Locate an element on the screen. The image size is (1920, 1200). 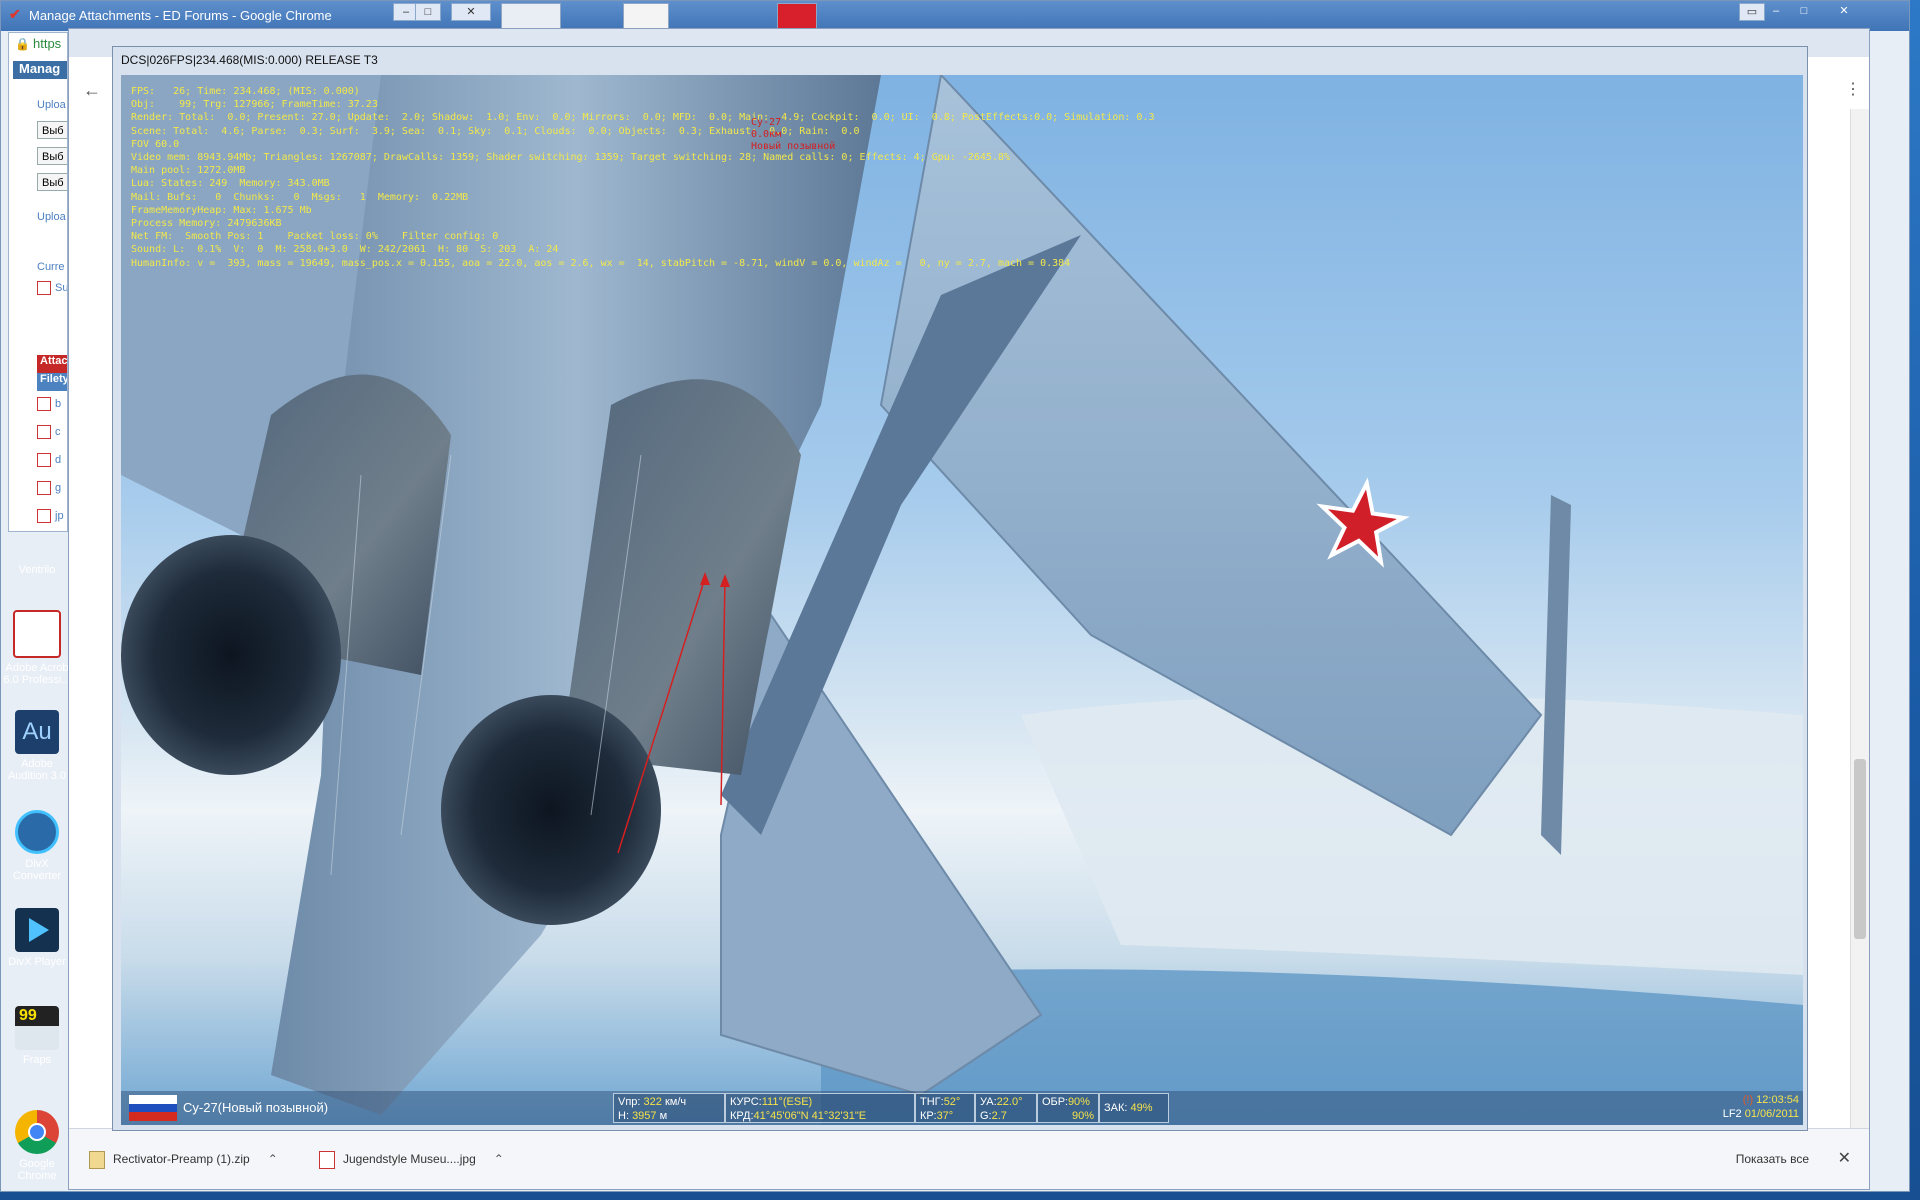
download-item: Jugendstyle Museu....jpg ⌃ is located at coordinates (411, 1159).